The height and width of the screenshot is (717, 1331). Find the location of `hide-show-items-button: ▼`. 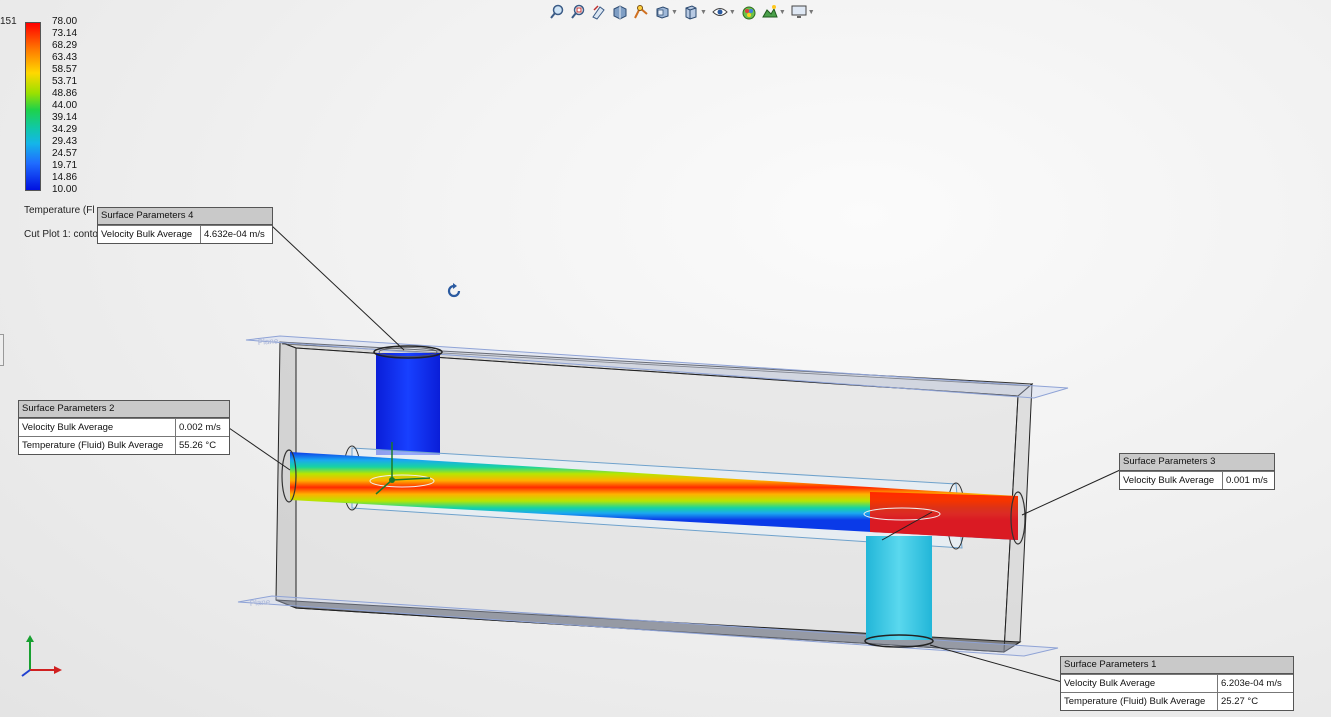

hide-show-items-button: ▼ is located at coordinates (724, 12).